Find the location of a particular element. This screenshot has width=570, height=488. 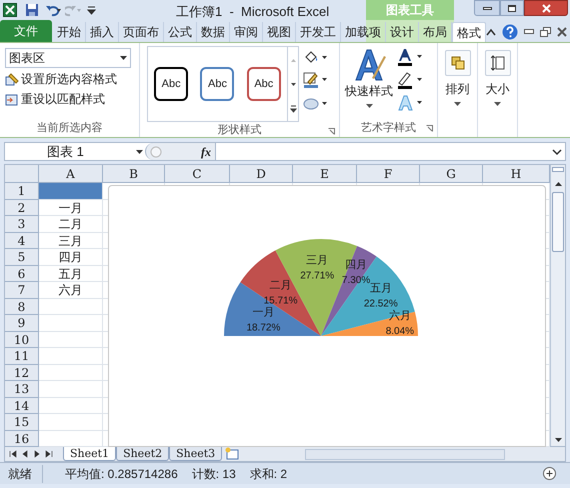

row-header: 15 is located at coordinates (22, 422).